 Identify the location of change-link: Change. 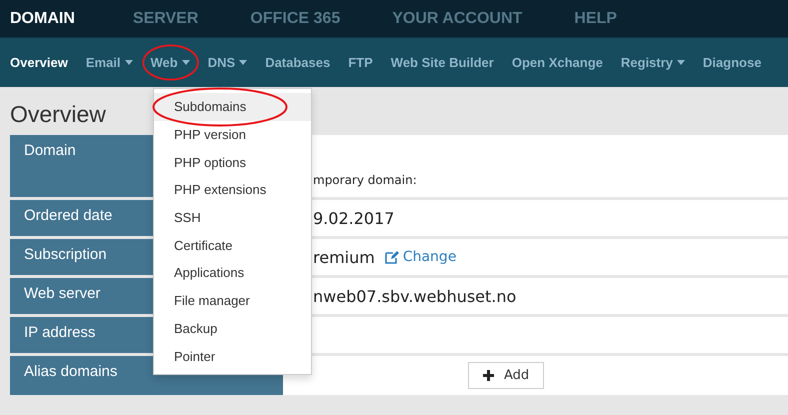
(420, 257).